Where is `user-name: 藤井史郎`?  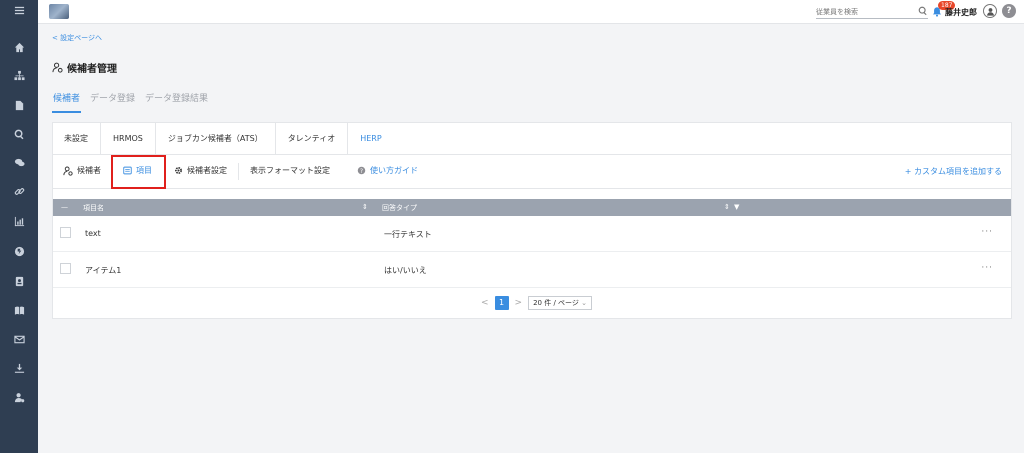
user-name: 藤井史郎 is located at coordinates (961, 12).